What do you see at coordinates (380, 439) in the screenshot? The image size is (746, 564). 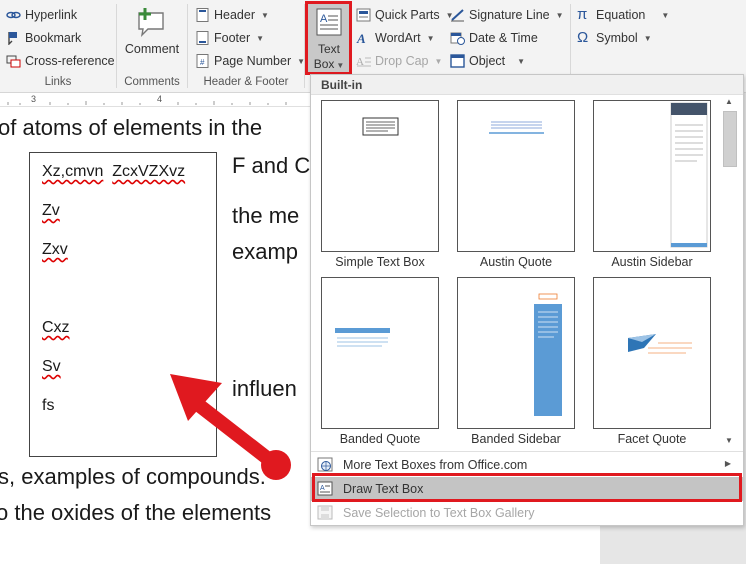 I see `thumbnail-label: Banded Quote` at bounding box center [380, 439].